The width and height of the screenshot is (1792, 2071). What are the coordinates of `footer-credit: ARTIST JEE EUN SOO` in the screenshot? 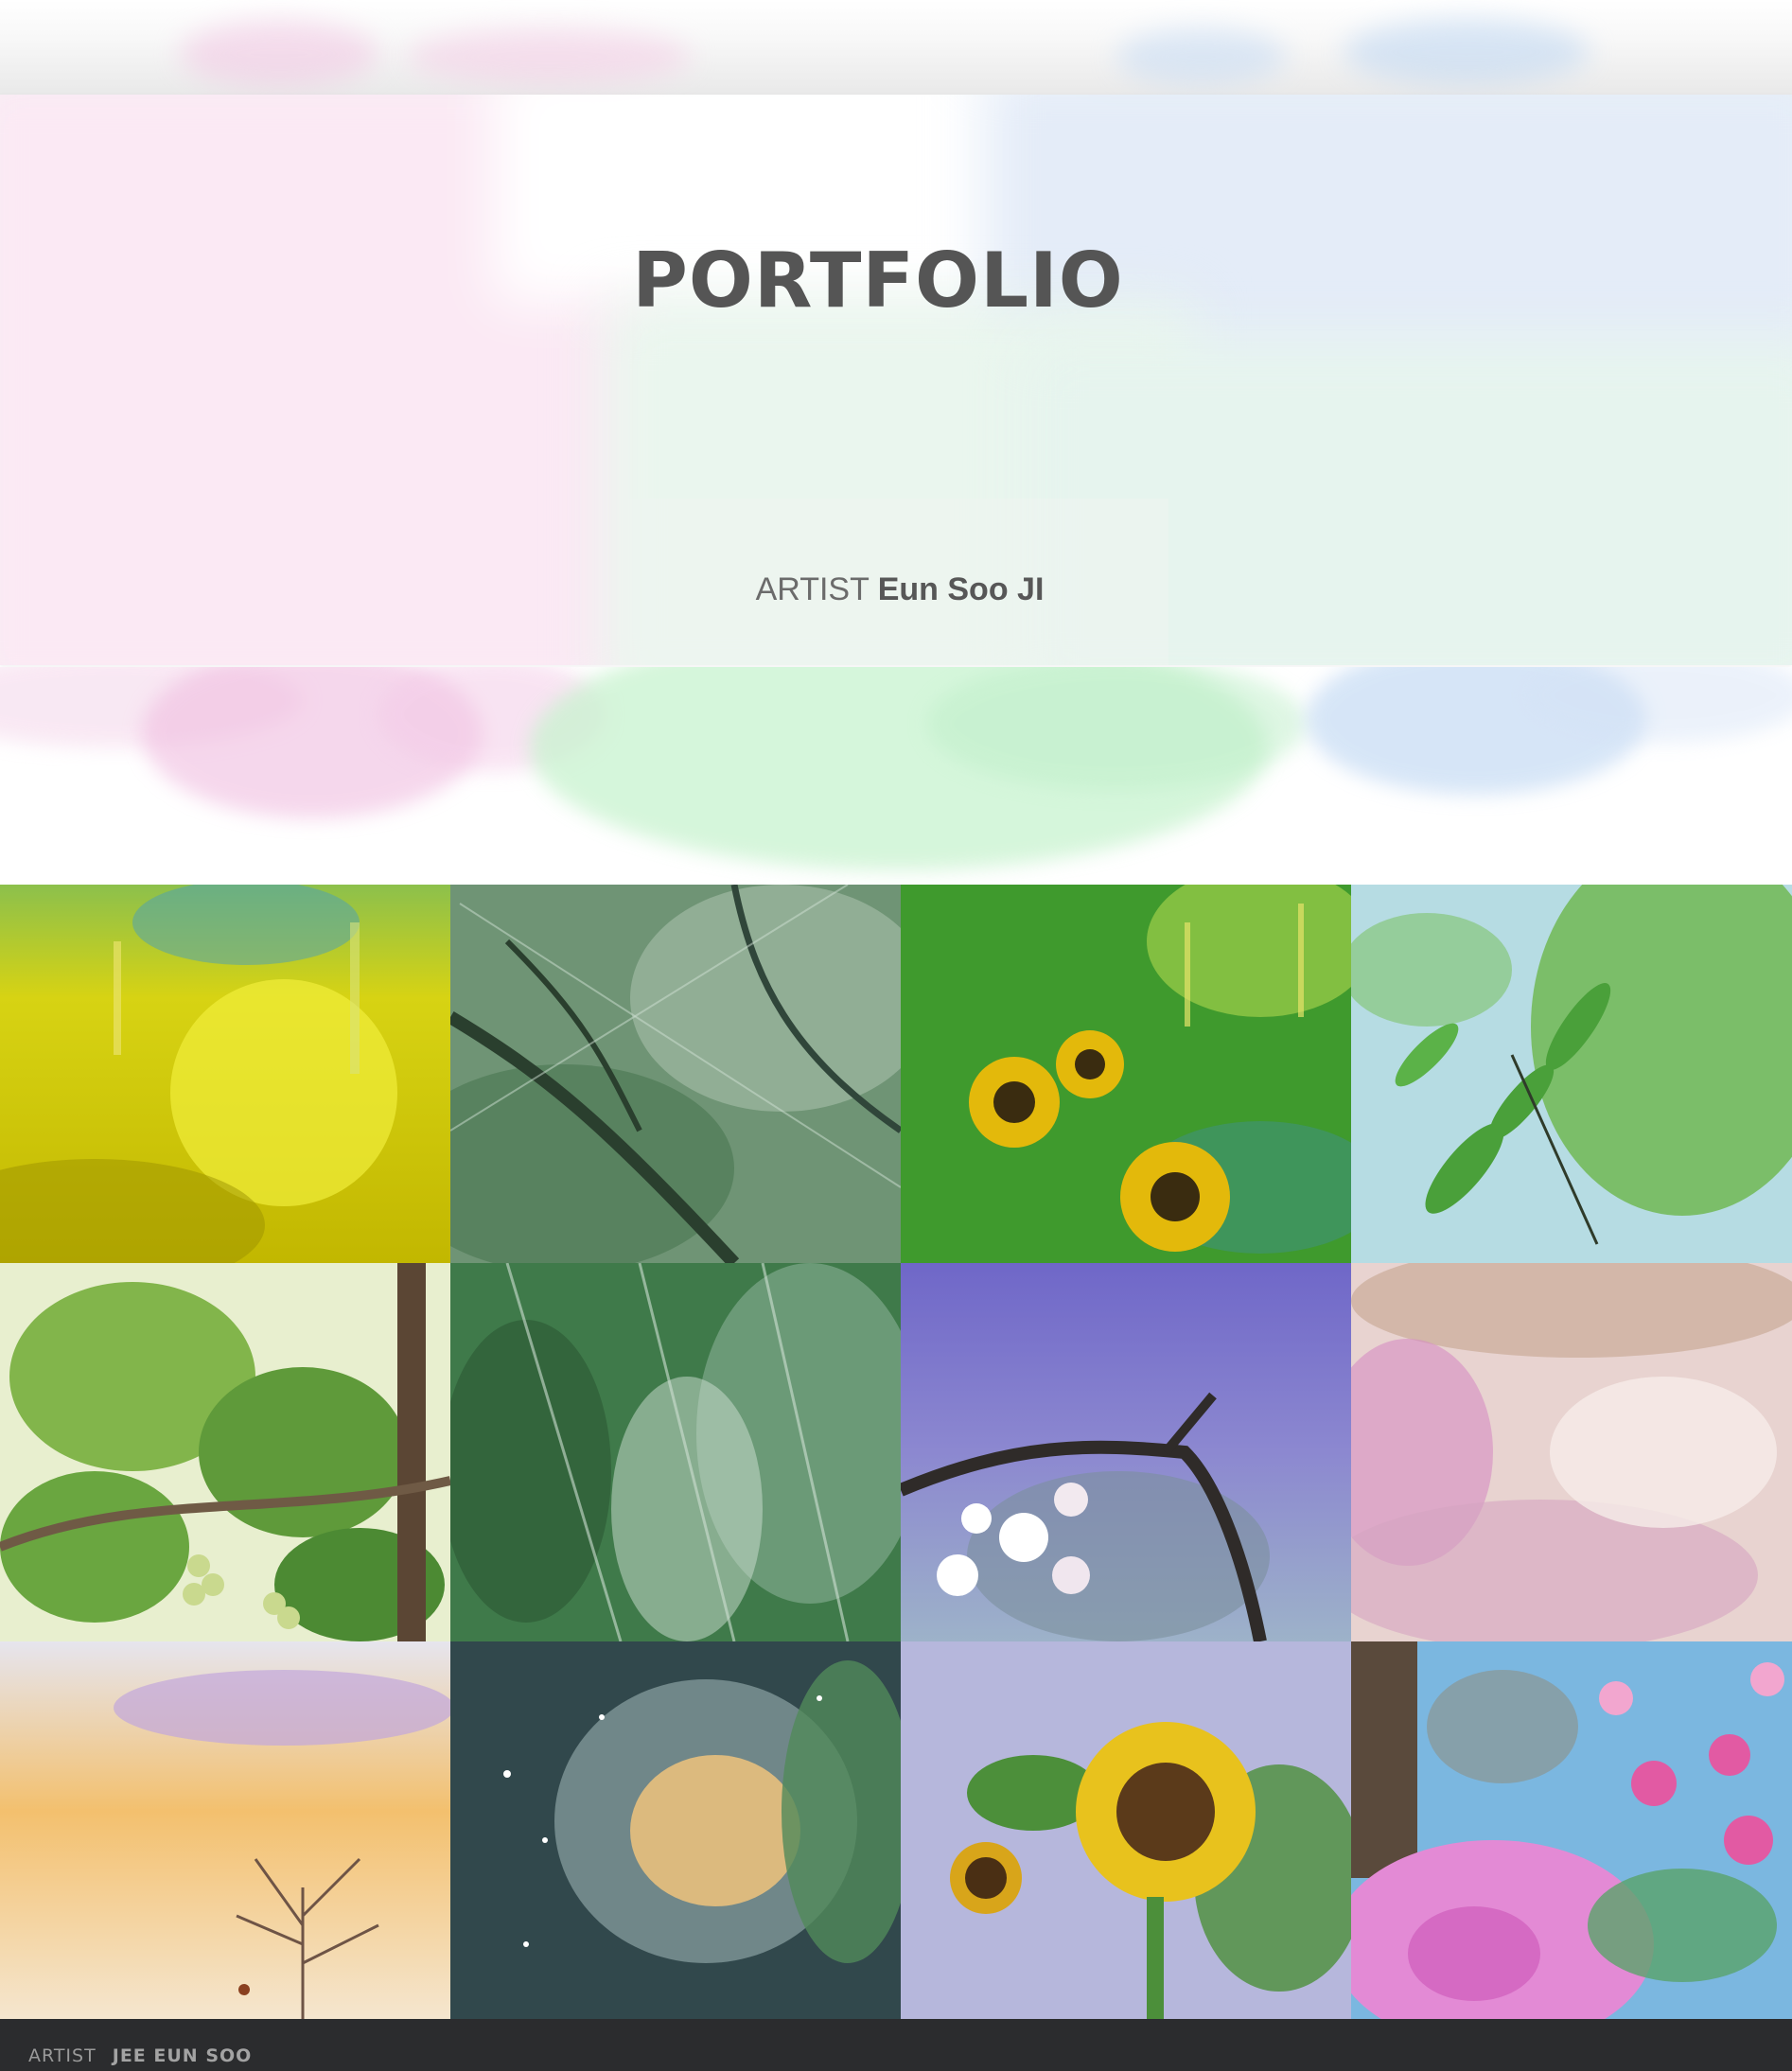 It's located at (140, 2055).